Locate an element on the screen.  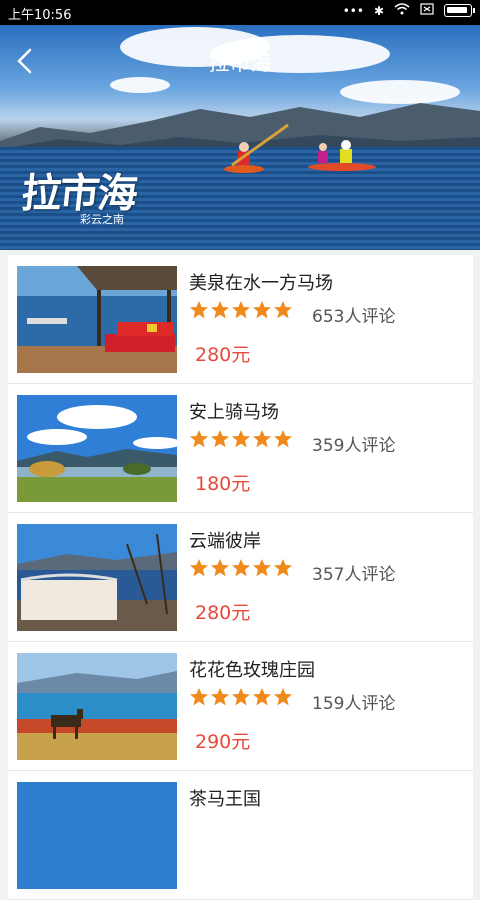
sim-icon is located at coordinates (427, 10).